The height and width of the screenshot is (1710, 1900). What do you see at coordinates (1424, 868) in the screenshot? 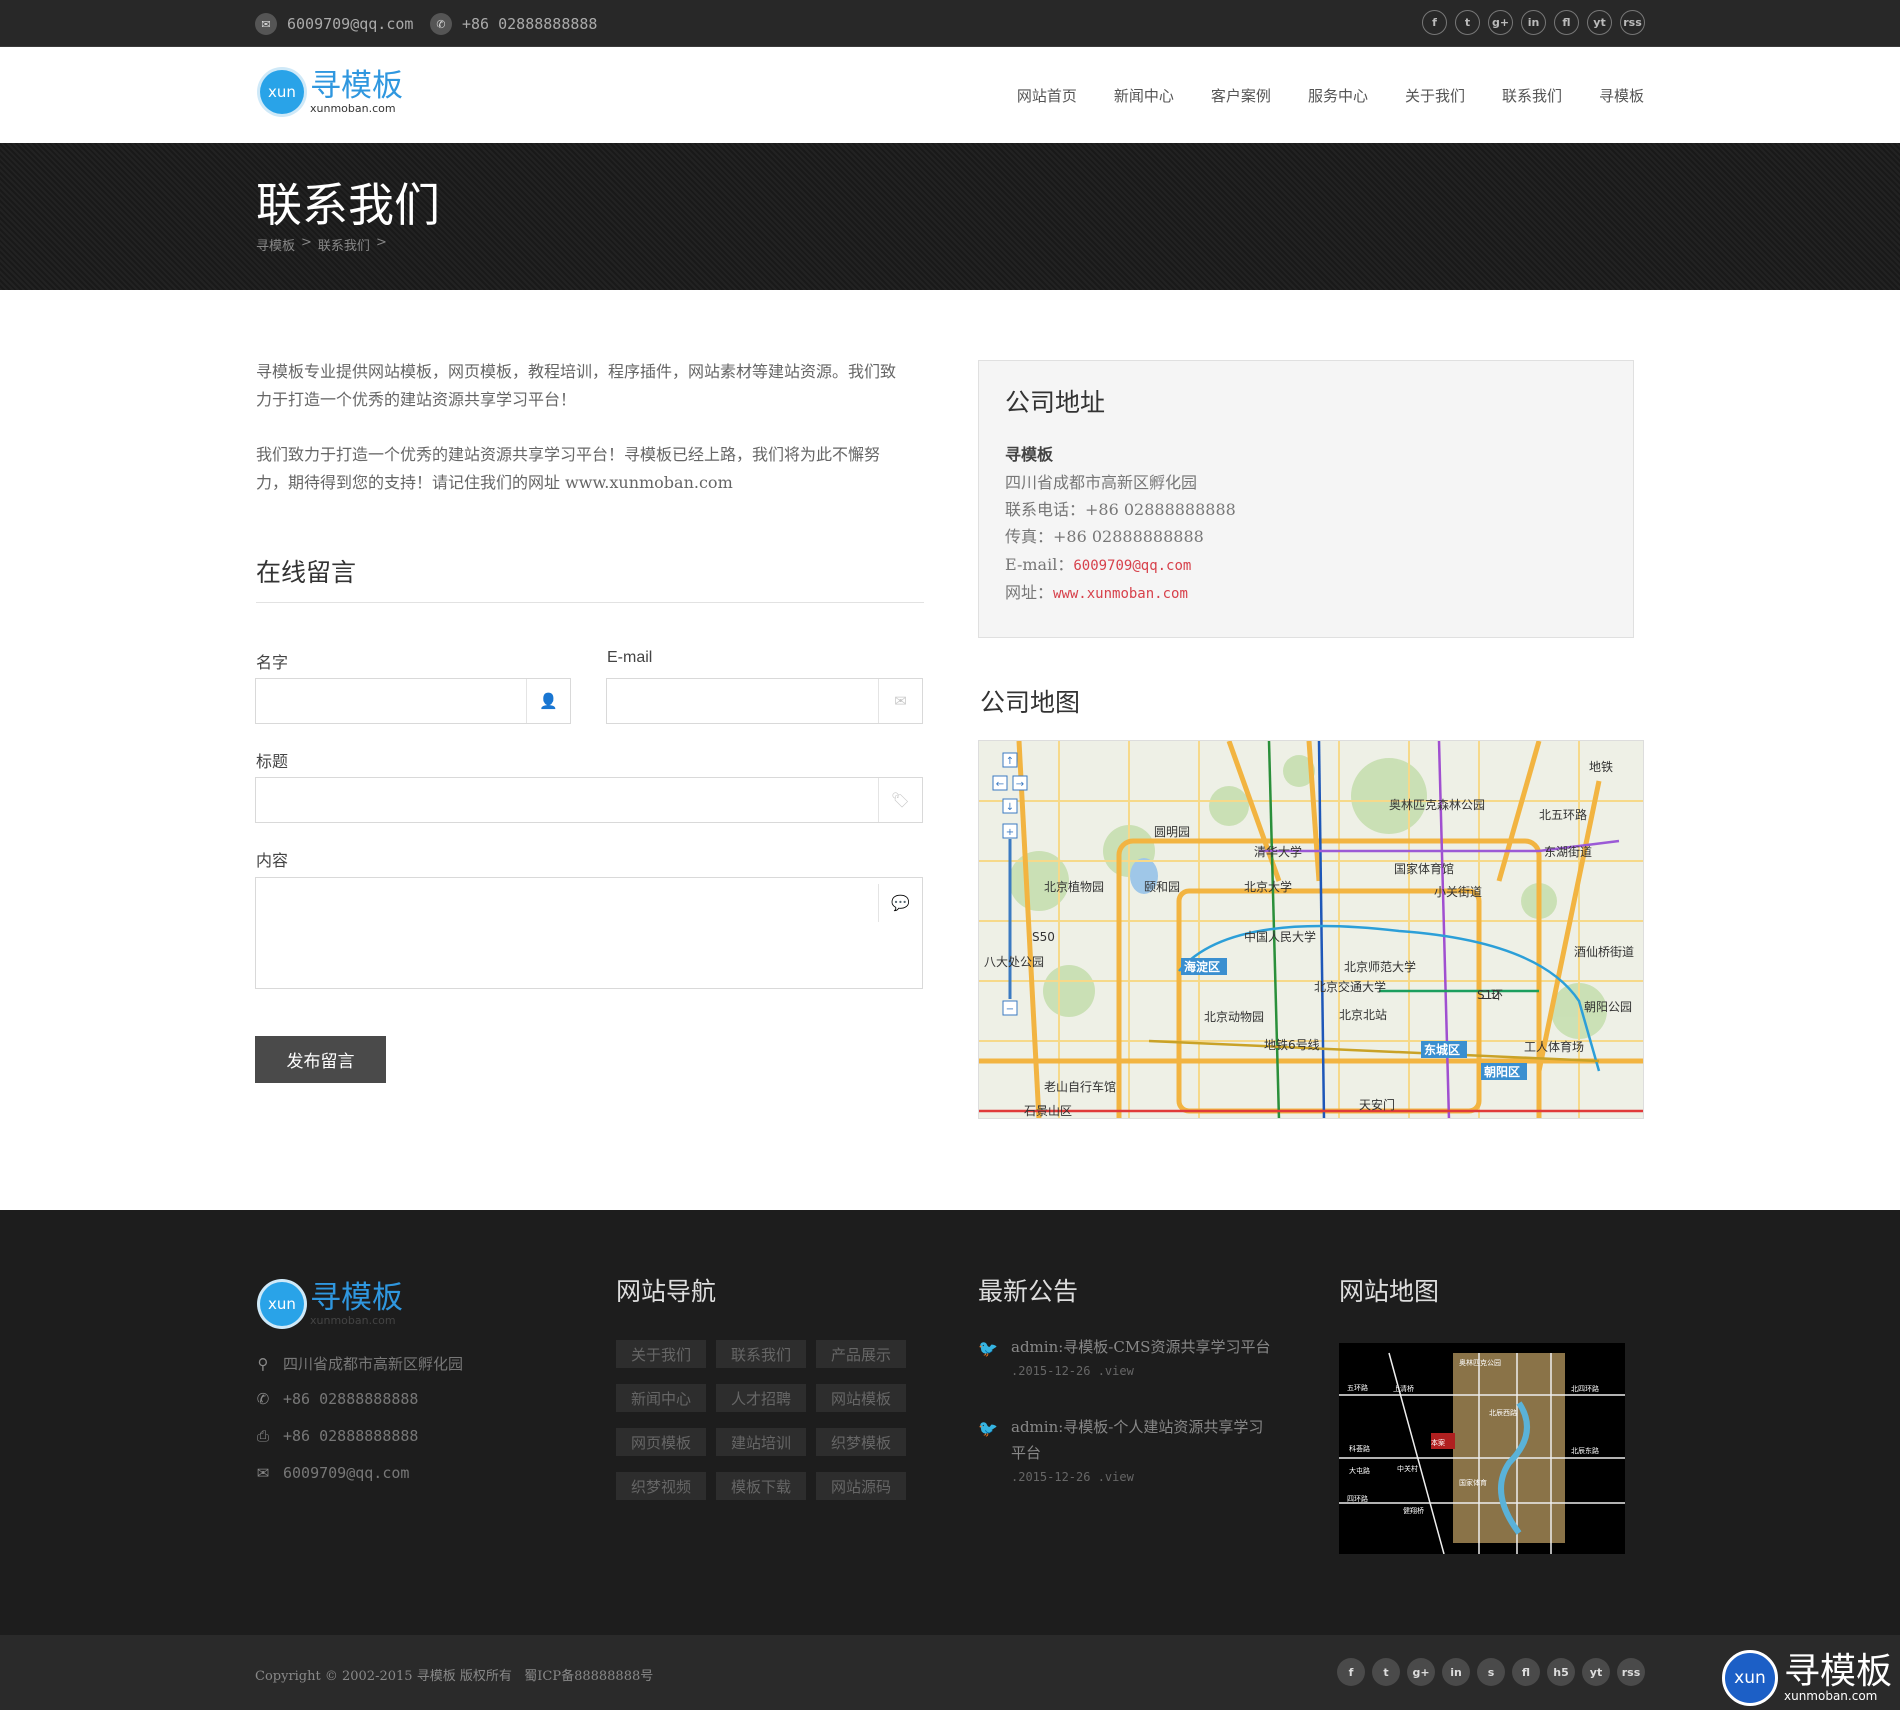
I see `map-place-label: 国家体育馆` at bounding box center [1424, 868].